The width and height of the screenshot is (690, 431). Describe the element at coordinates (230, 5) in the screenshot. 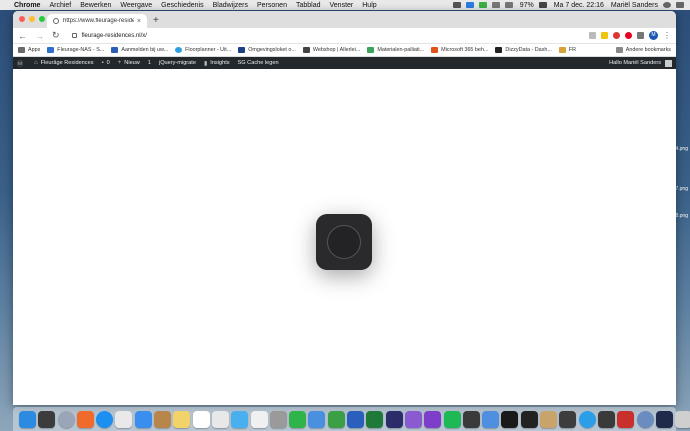

I see `menu-bladwijzers: Bladwijzers` at that location.